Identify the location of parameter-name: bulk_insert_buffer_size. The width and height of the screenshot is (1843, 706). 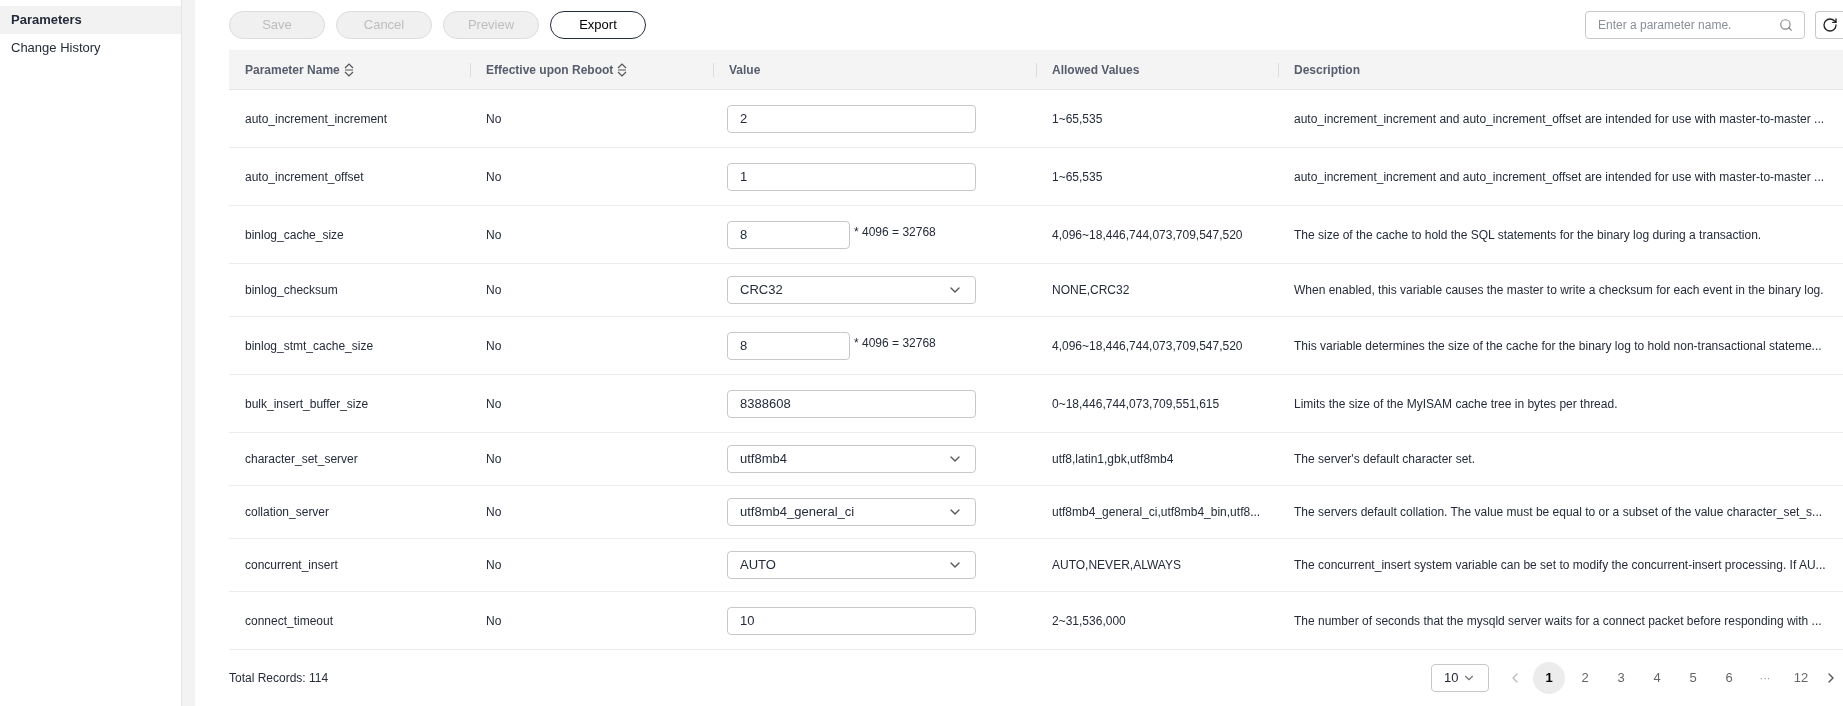
(307, 403).